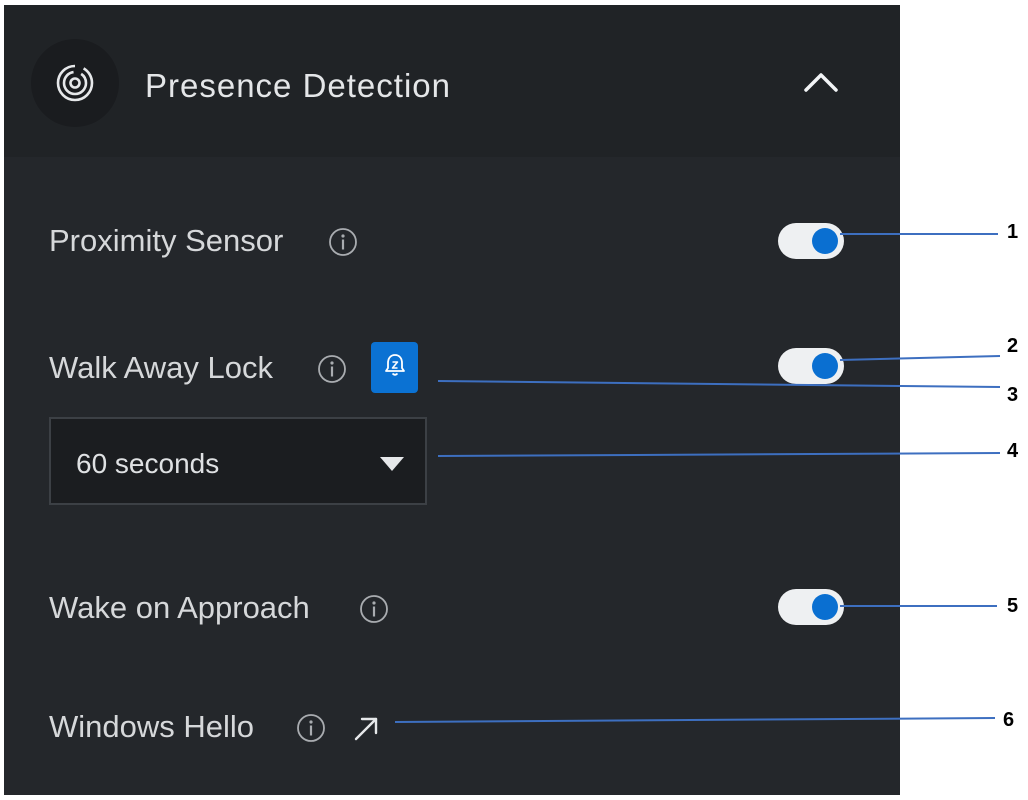 This screenshot has width=1028, height=800. I want to click on callout-number-6: 6, so click(1009, 720).